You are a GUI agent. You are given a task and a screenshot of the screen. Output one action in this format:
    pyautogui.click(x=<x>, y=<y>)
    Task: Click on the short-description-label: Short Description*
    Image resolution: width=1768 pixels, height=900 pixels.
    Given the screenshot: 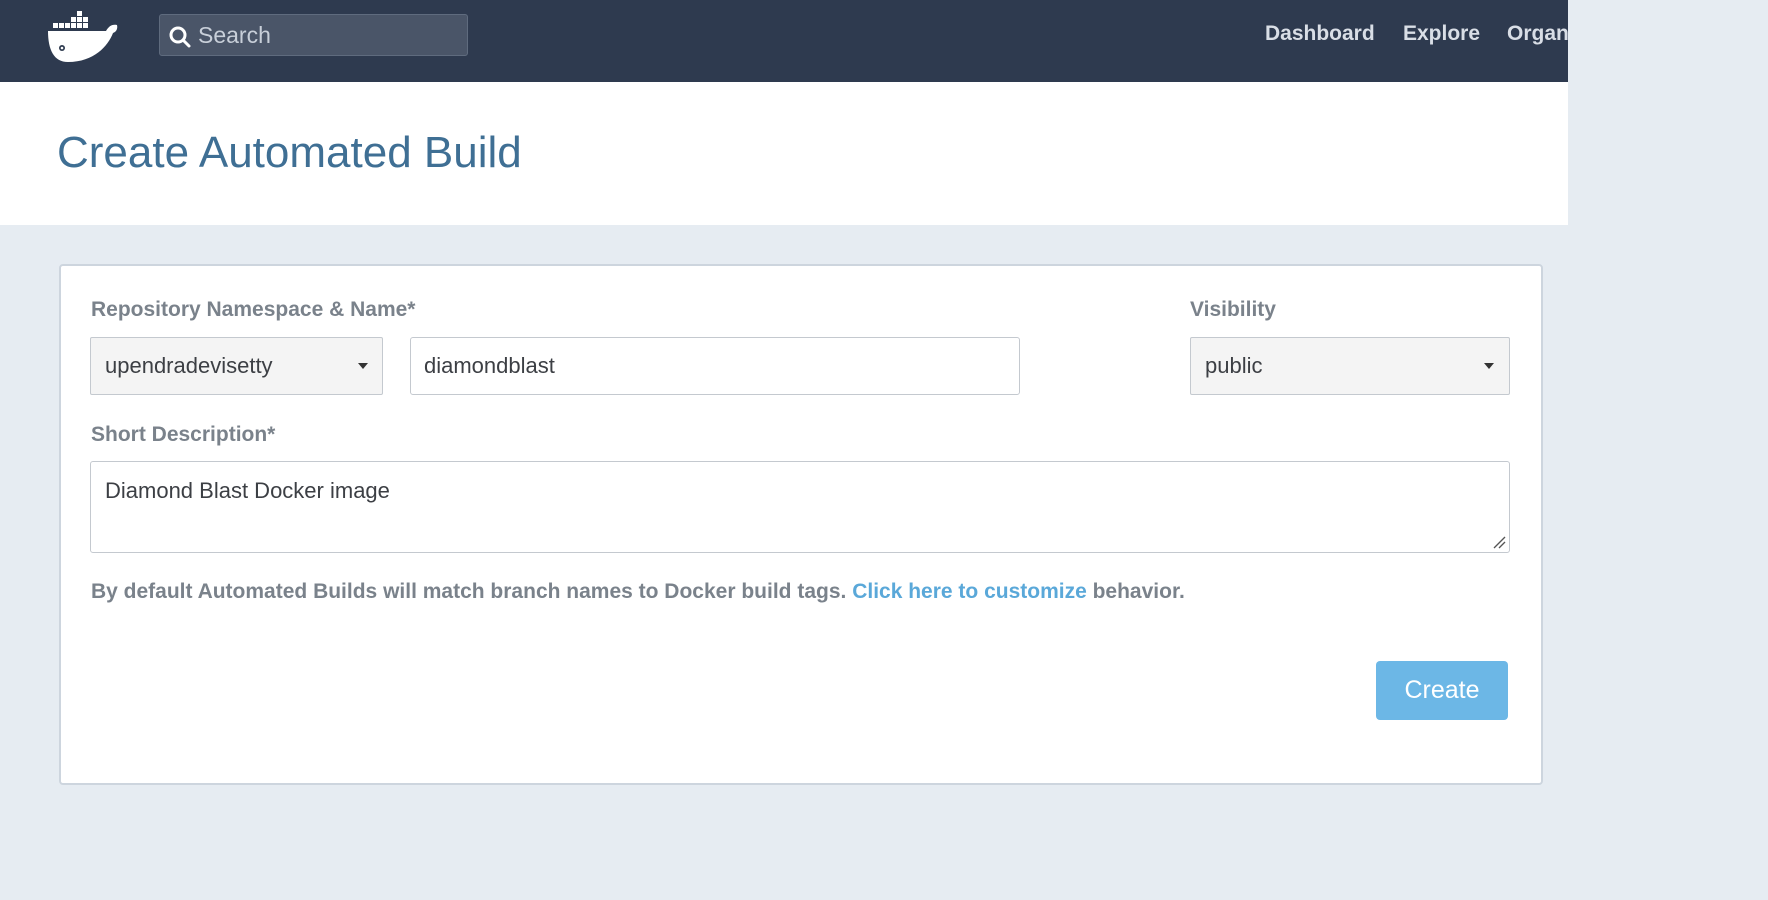 What is the action you would take?
    pyautogui.click(x=183, y=434)
    